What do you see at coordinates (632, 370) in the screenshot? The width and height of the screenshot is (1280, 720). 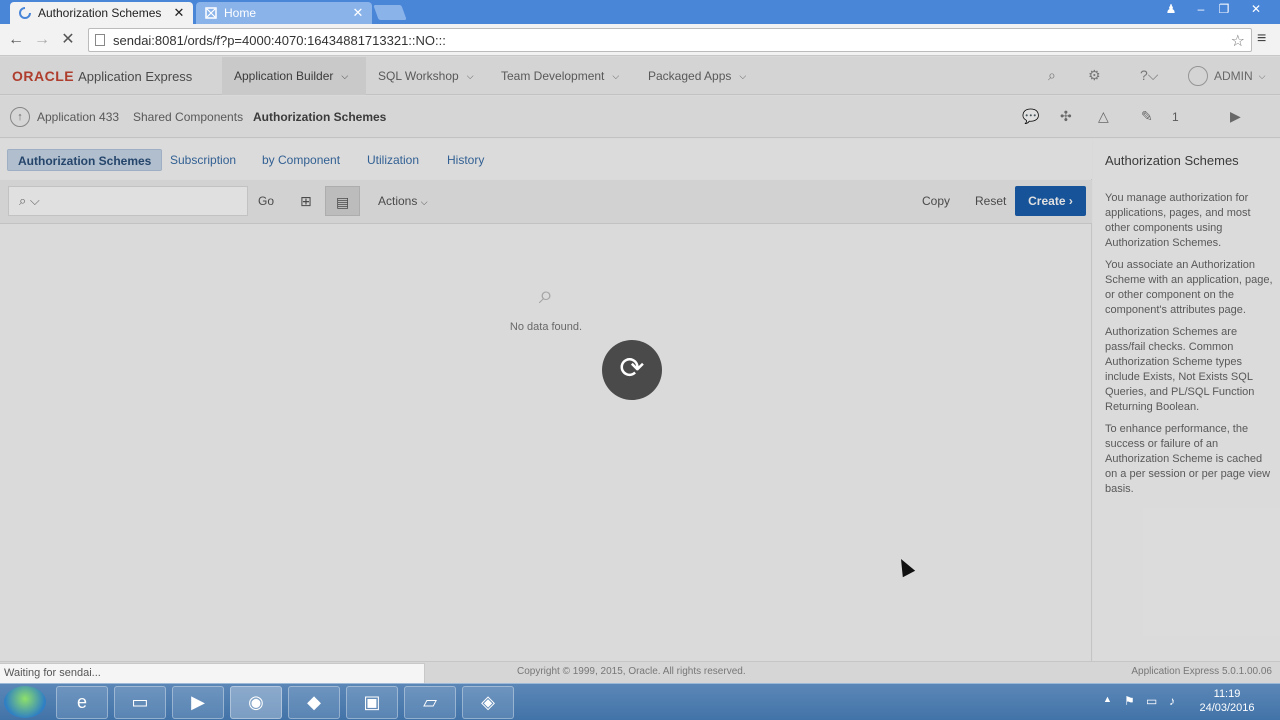 I see `refresh-spinner-icon: ⟳` at bounding box center [632, 370].